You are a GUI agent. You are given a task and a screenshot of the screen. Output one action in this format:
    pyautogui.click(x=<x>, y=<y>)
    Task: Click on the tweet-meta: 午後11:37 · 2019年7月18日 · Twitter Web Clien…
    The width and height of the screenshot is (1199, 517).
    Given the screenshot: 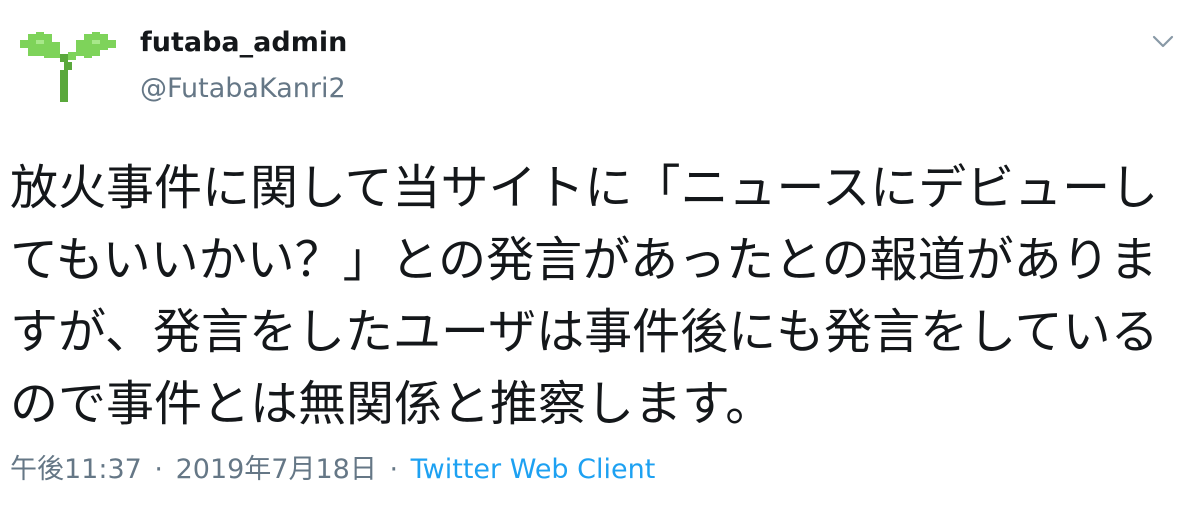 What is the action you would take?
    pyautogui.click(x=332, y=470)
    